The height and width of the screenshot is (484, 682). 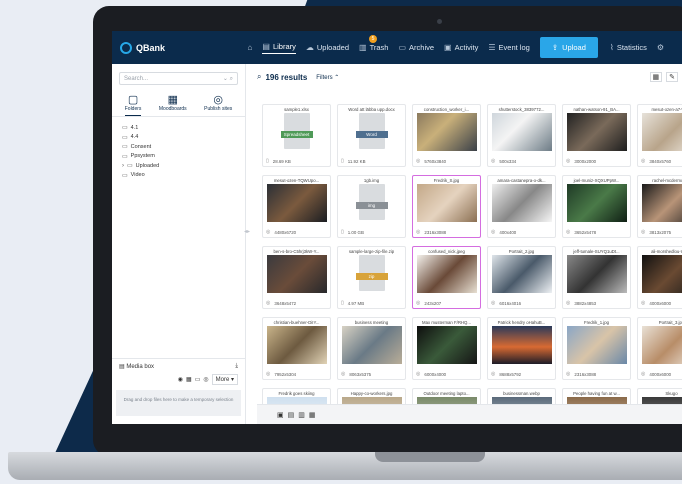 I want to click on view-icon: ◉, so click(x=180, y=379).